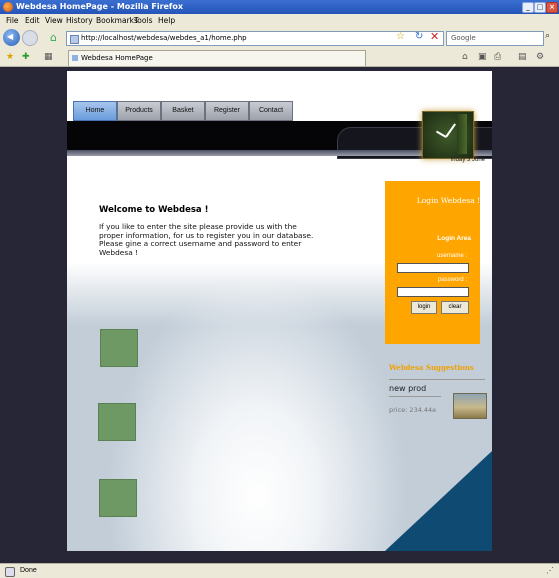  Describe the element at coordinates (139, 111) in the screenshot. I see `nav-tab-products: Products` at that location.